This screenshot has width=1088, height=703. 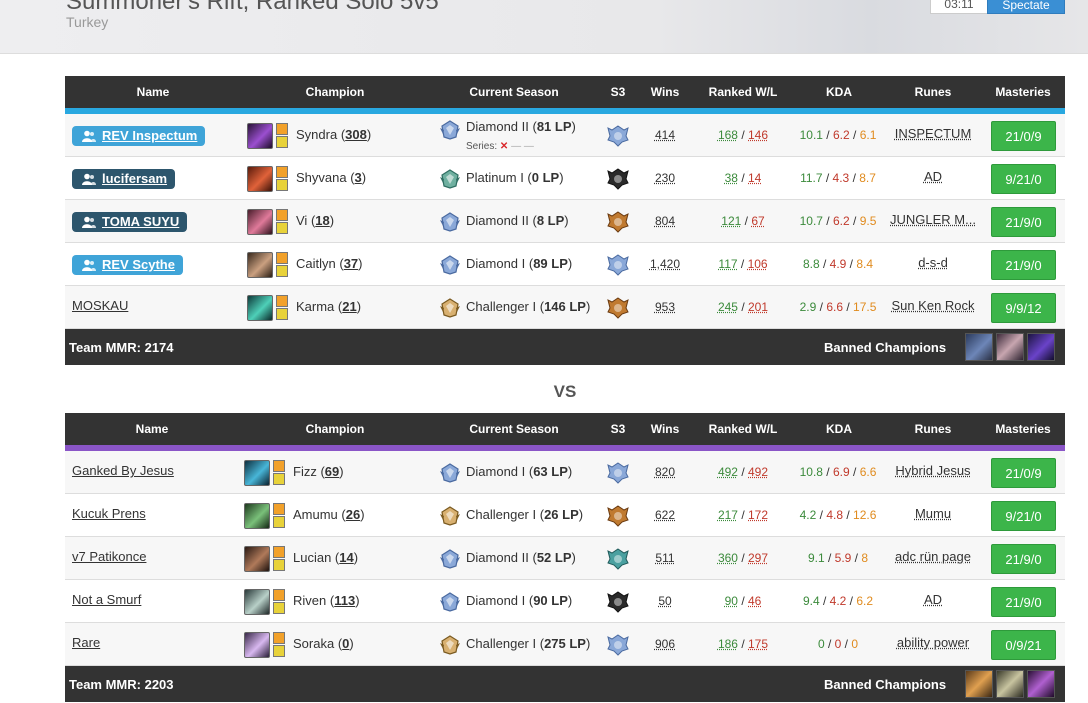 I want to click on current-rank: Diamond II (81 LP), so click(x=521, y=126).